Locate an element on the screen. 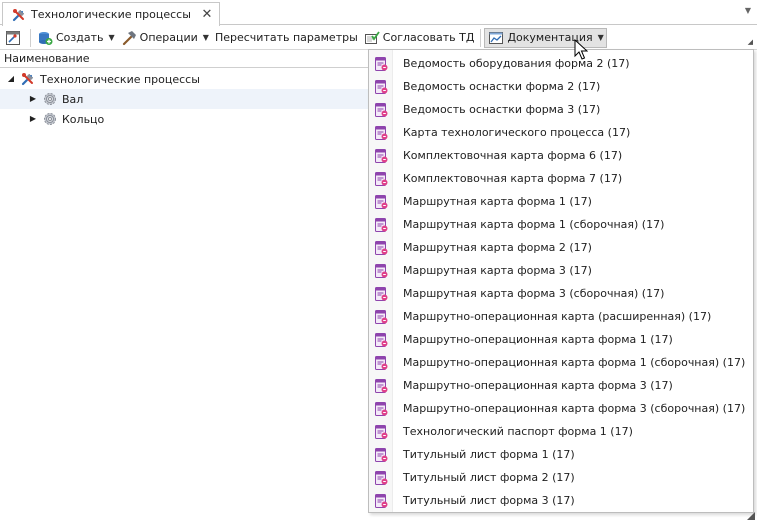  menu-item-report: Технологический паспорт форма 1 (17) is located at coordinates (561, 431).